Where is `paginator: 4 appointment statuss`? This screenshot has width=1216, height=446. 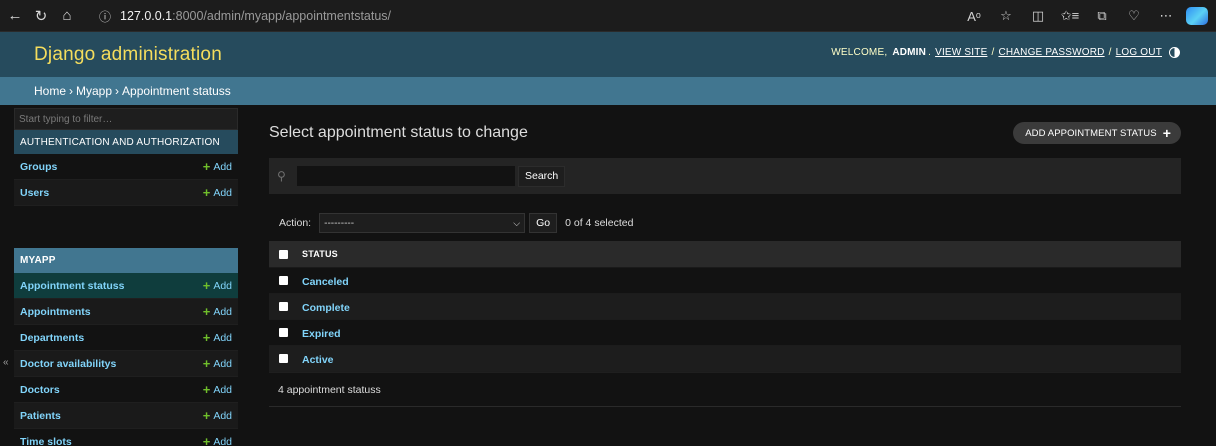 paginator: 4 appointment statuss is located at coordinates (725, 389).